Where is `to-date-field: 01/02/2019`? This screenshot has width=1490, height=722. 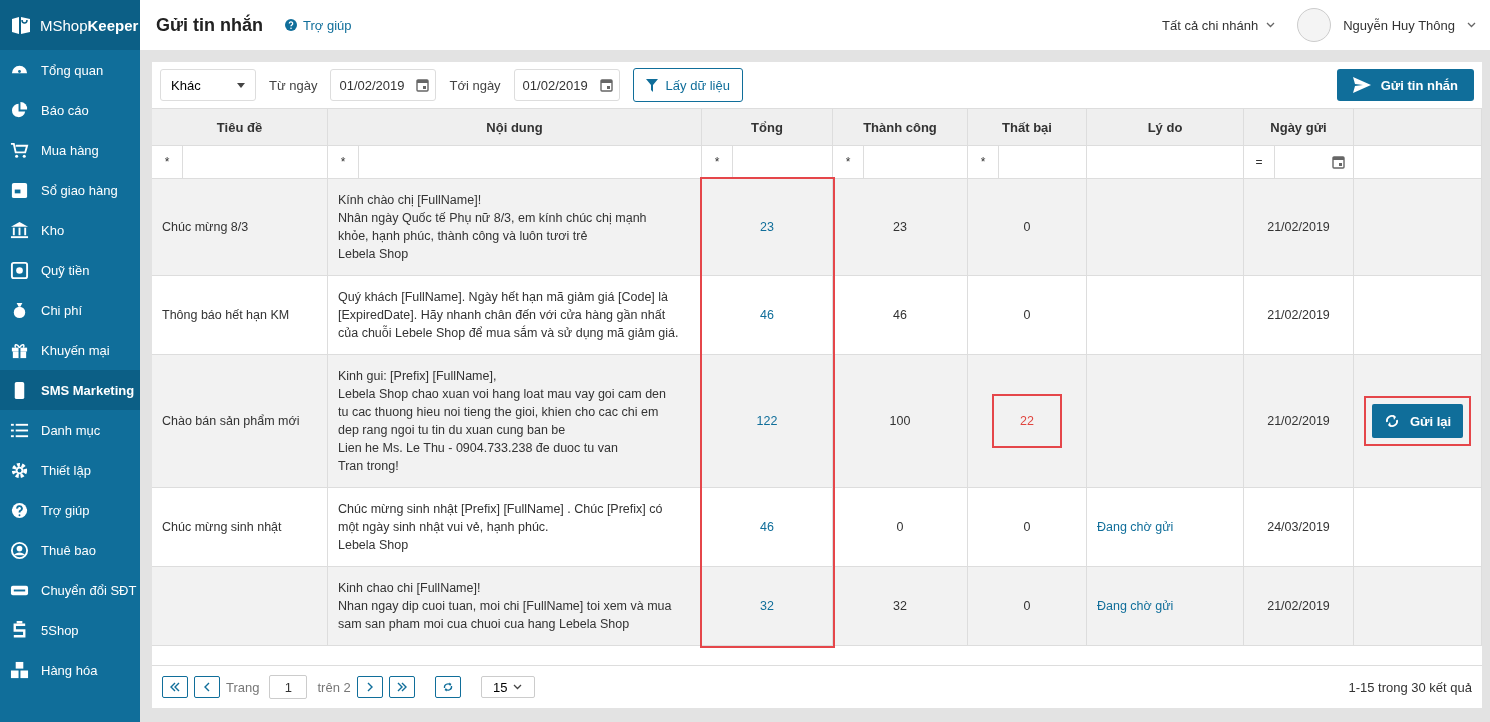 to-date-field: 01/02/2019 is located at coordinates (566, 85).